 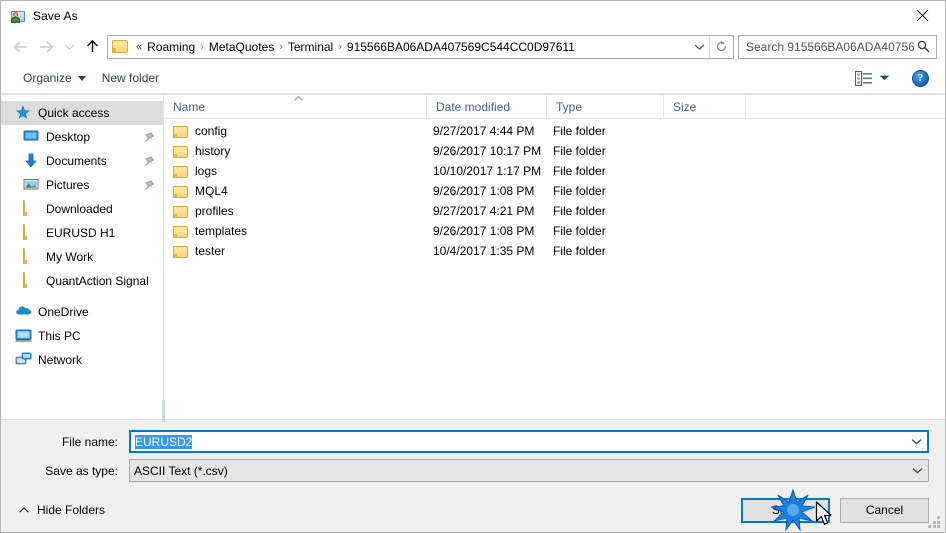 I want to click on file-name-cell: tester, so click(x=295, y=251).